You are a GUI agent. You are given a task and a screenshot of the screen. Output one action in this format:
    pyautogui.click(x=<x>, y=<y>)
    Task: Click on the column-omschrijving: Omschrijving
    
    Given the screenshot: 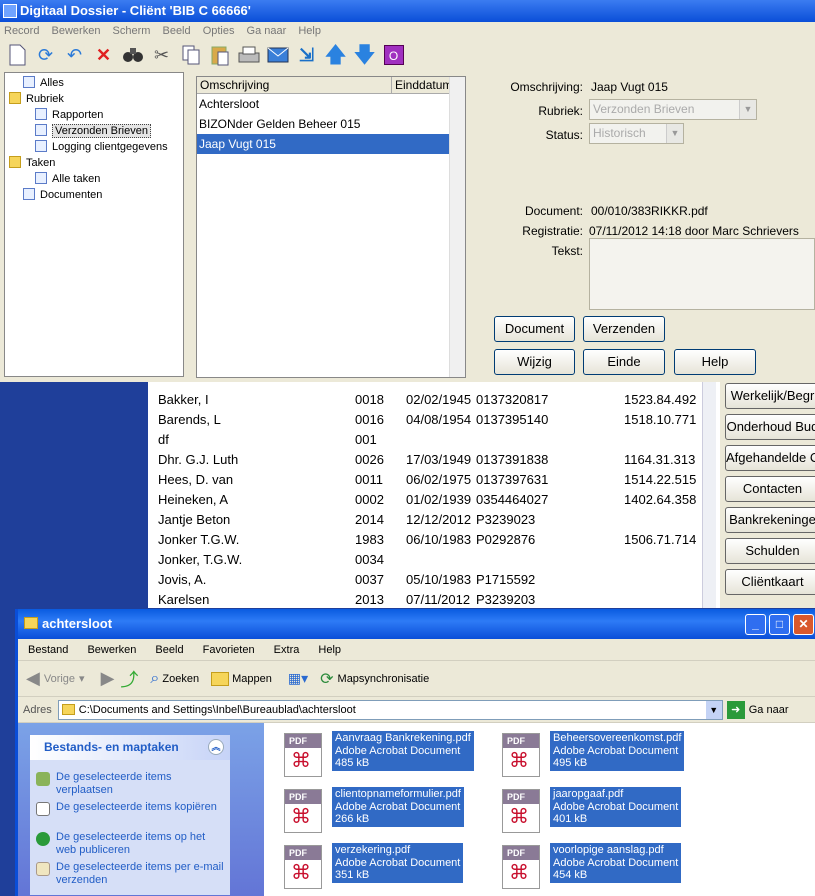 What is the action you would take?
    pyautogui.click(x=294, y=85)
    